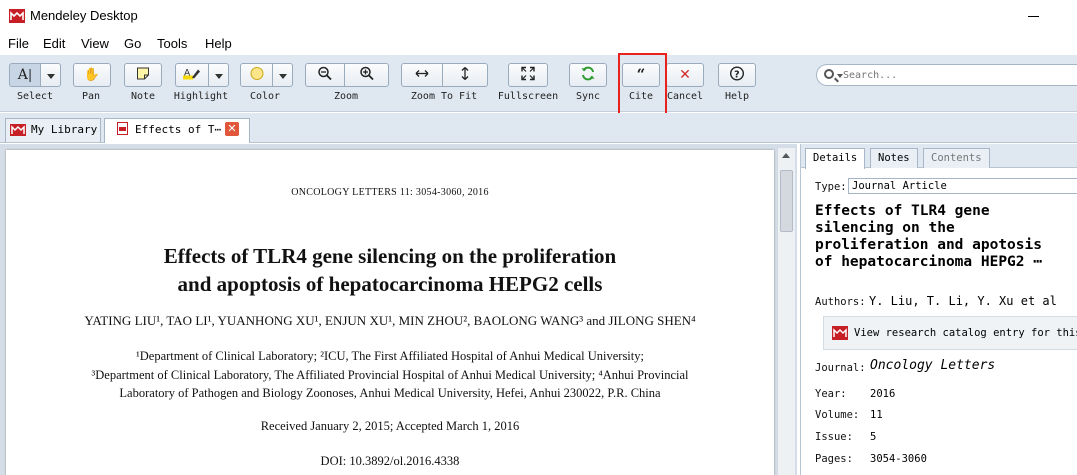 Image resolution: width=1077 pixels, height=475 pixels. I want to click on note-button, so click(143, 75).